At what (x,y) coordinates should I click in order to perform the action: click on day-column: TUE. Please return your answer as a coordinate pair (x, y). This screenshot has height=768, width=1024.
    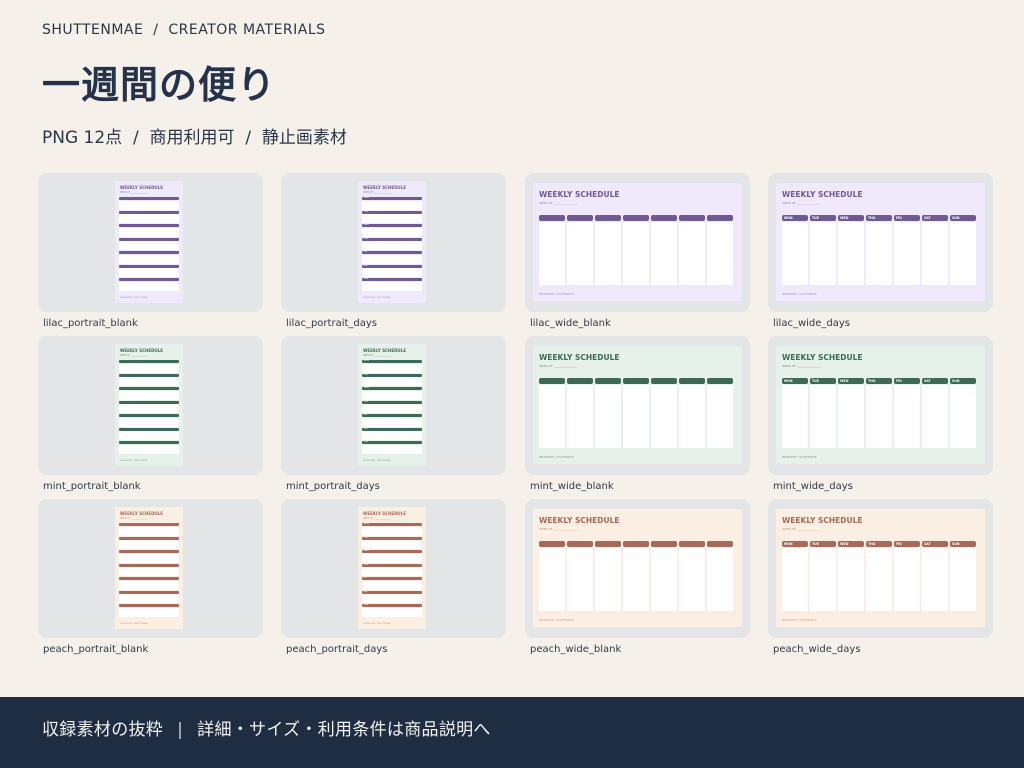
    Looking at the image, I should click on (823, 576).